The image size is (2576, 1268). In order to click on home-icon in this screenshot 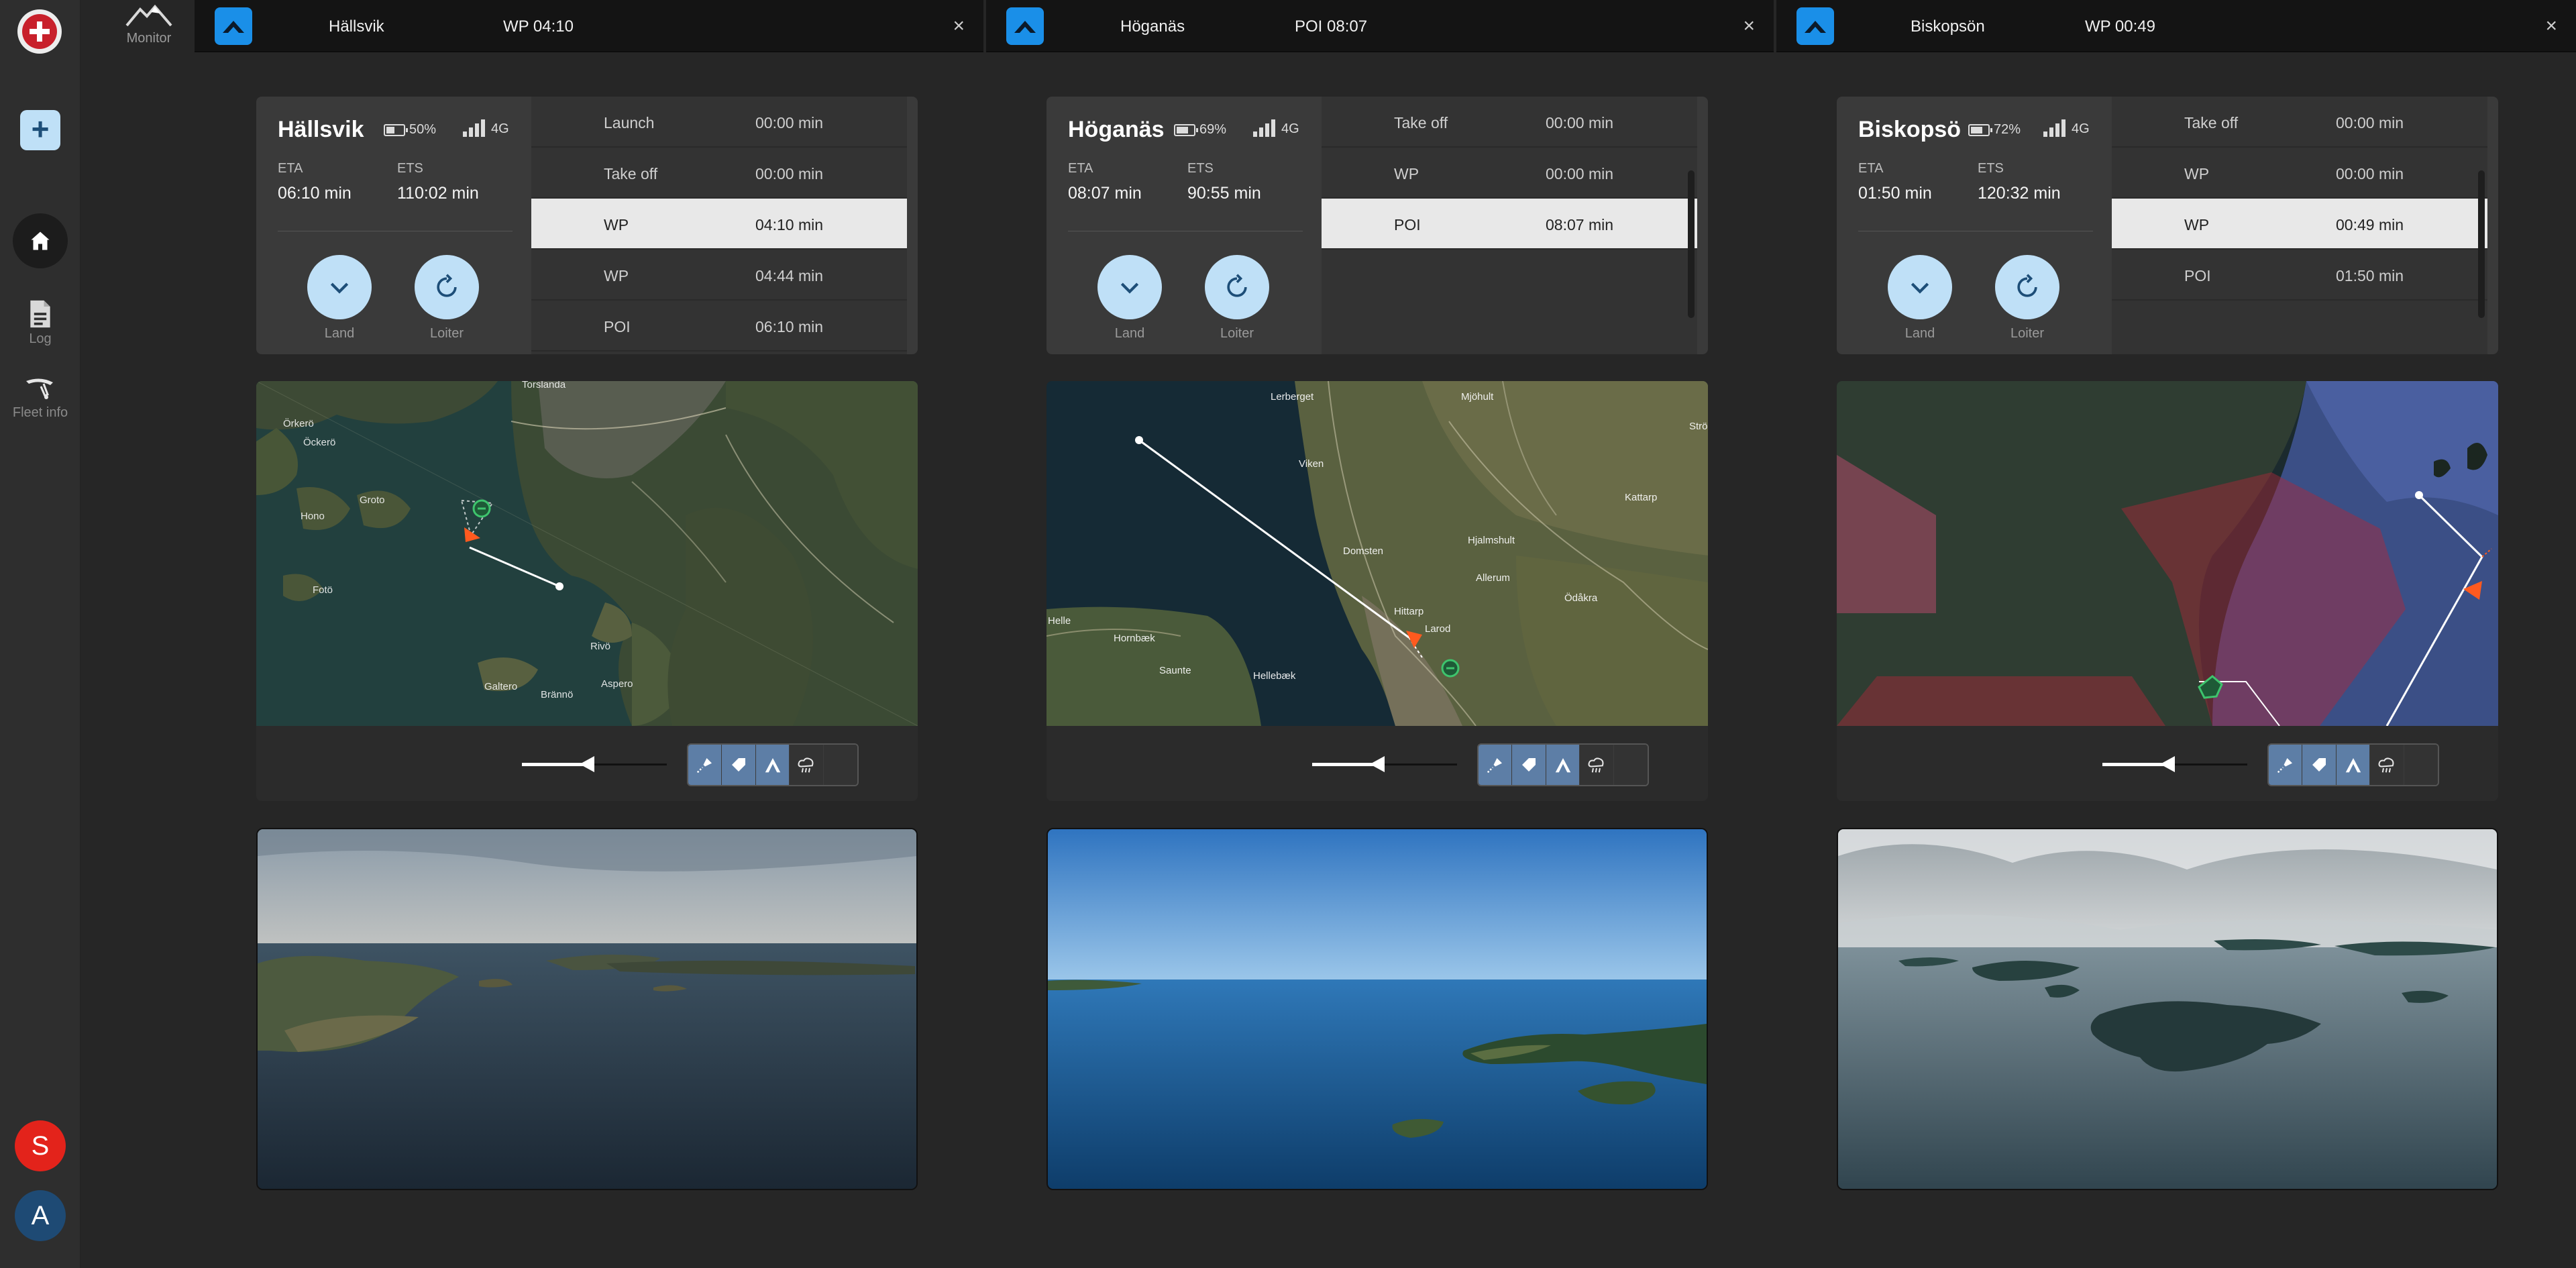, I will do `click(40, 240)`.